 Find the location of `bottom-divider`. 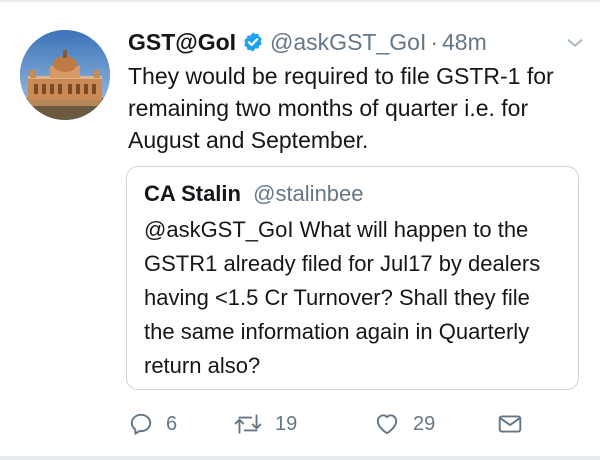

bottom-divider is located at coordinates (300, 458).